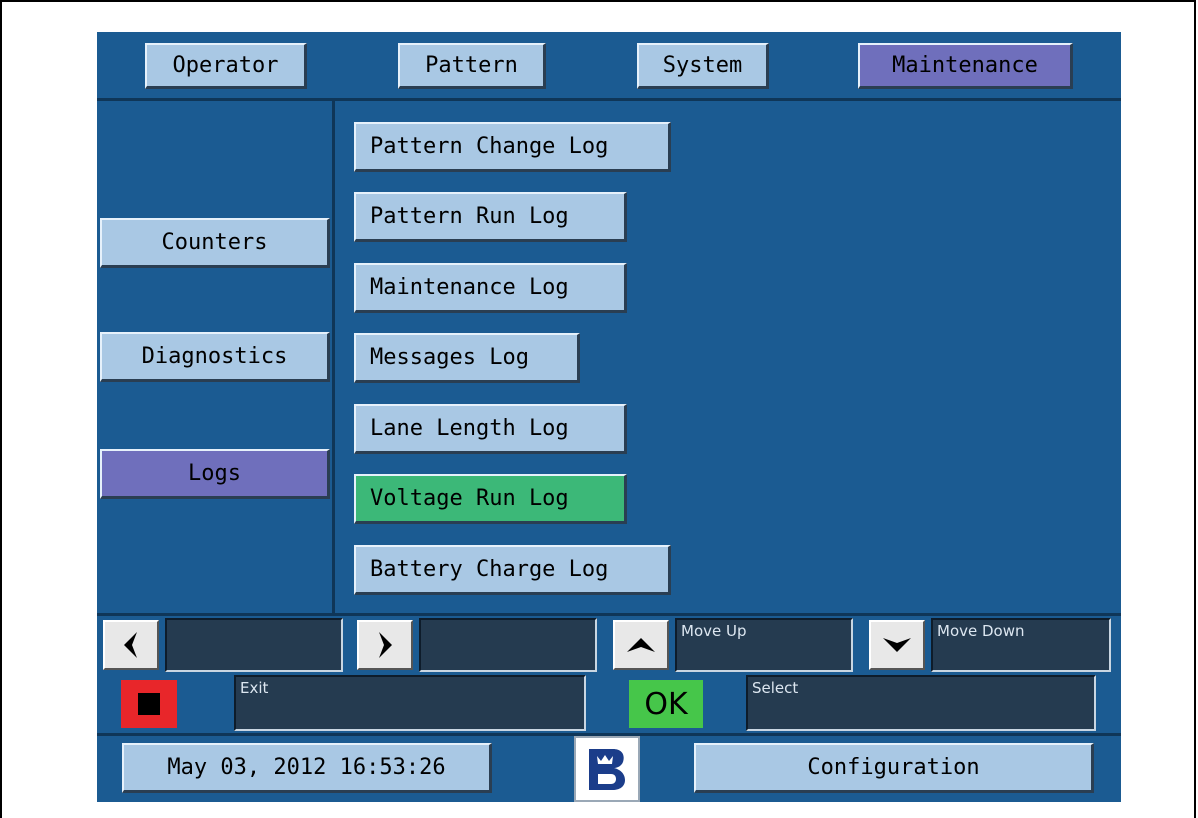  What do you see at coordinates (490, 429) in the screenshot?
I see `log-lane-length: Lane Length Log` at bounding box center [490, 429].